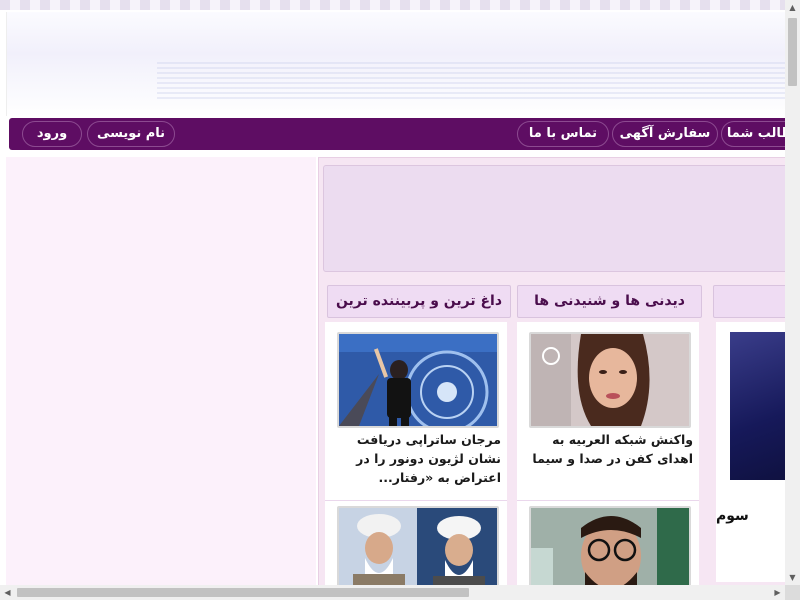  What do you see at coordinates (757, 406) in the screenshot?
I see `featured-image` at bounding box center [757, 406].